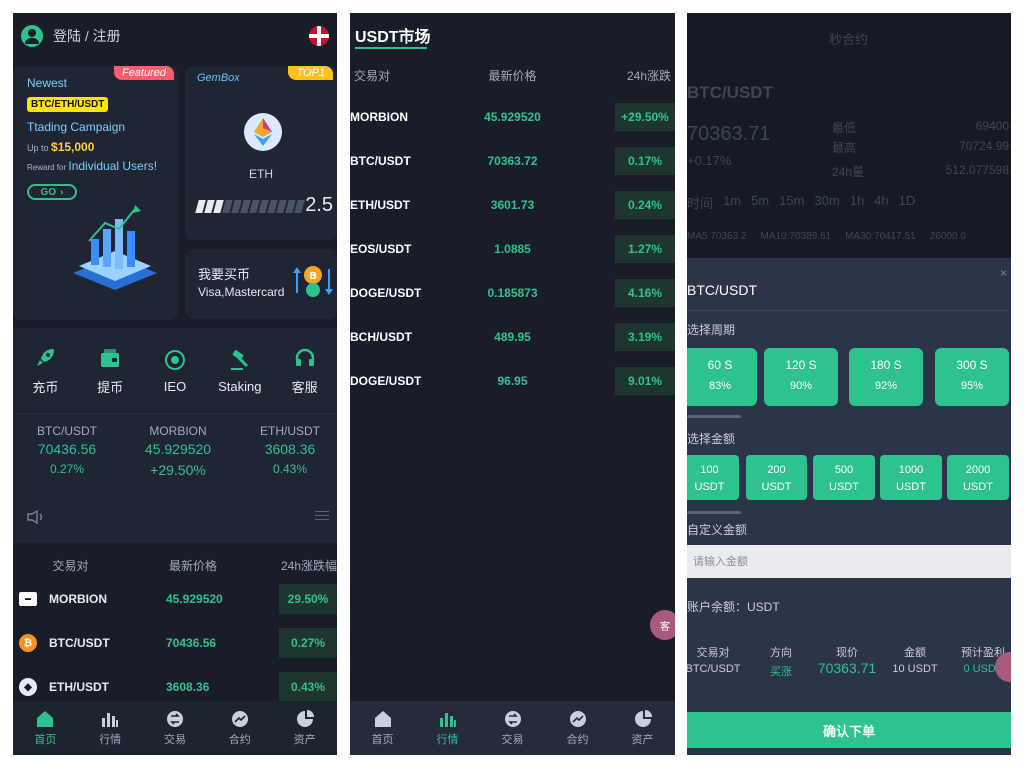 Image resolution: width=1024 pixels, height=768 pixels. What do you see at coordinates (665, 627) in the screenshot?
I see `float-label: 客` at bounding box center [665, 627].